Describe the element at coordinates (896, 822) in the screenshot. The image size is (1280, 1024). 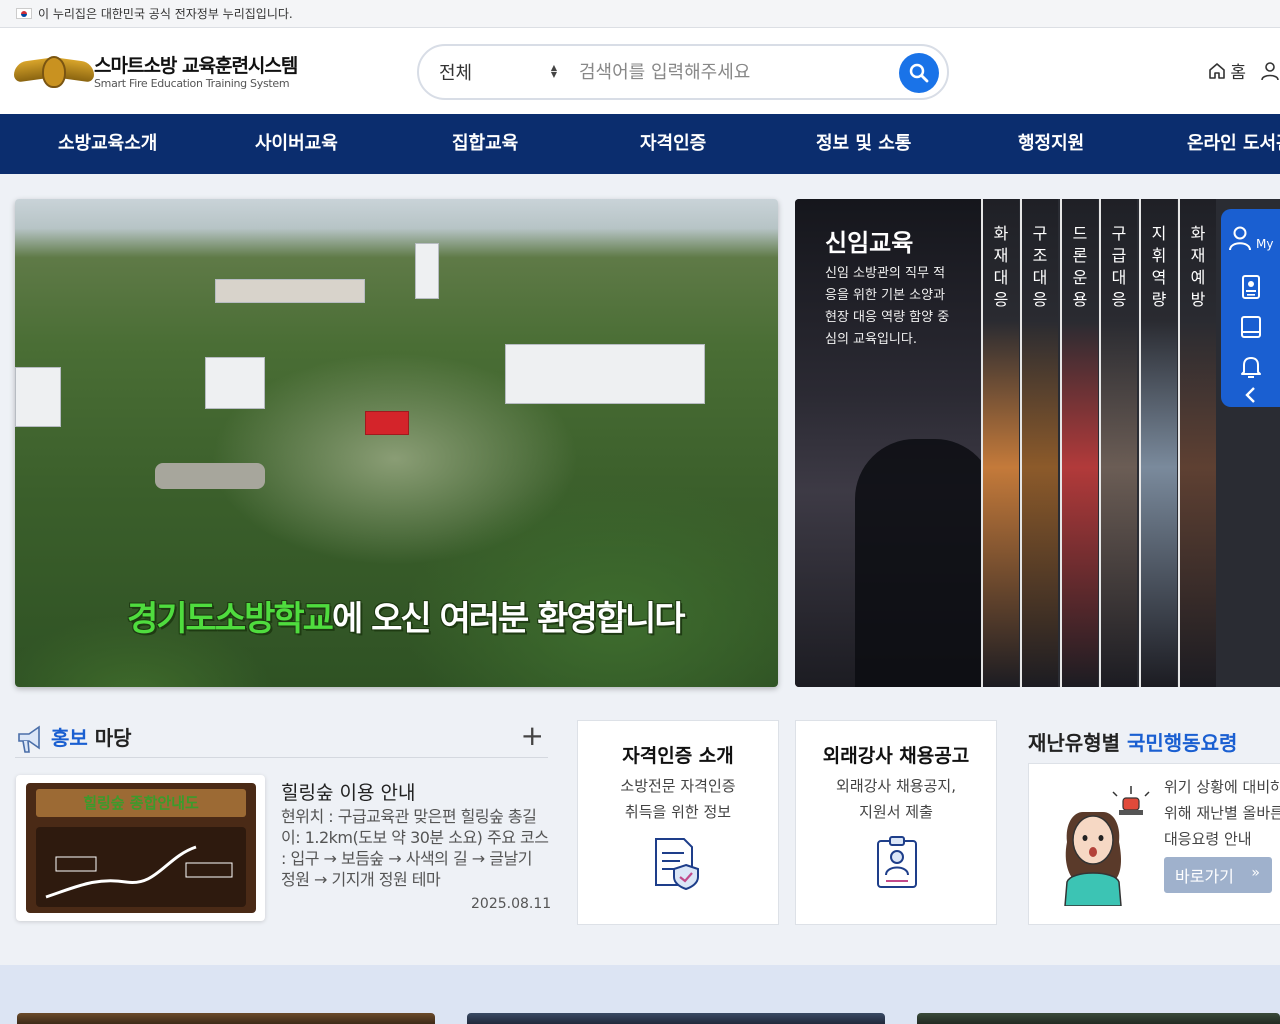
I see `instructor-recruit-card: 외래강사 채용공고 외래강사 채용공지, 지원서 제출` at that location.